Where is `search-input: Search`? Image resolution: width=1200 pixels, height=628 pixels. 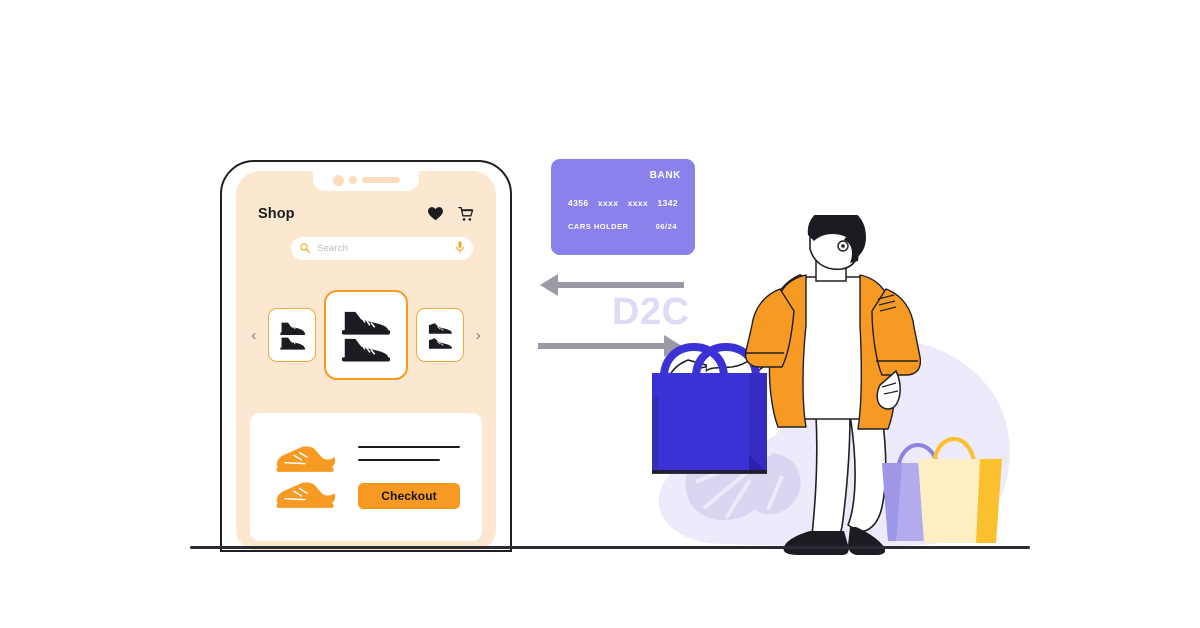 search-input: Search is located at coordinates (382, 248).